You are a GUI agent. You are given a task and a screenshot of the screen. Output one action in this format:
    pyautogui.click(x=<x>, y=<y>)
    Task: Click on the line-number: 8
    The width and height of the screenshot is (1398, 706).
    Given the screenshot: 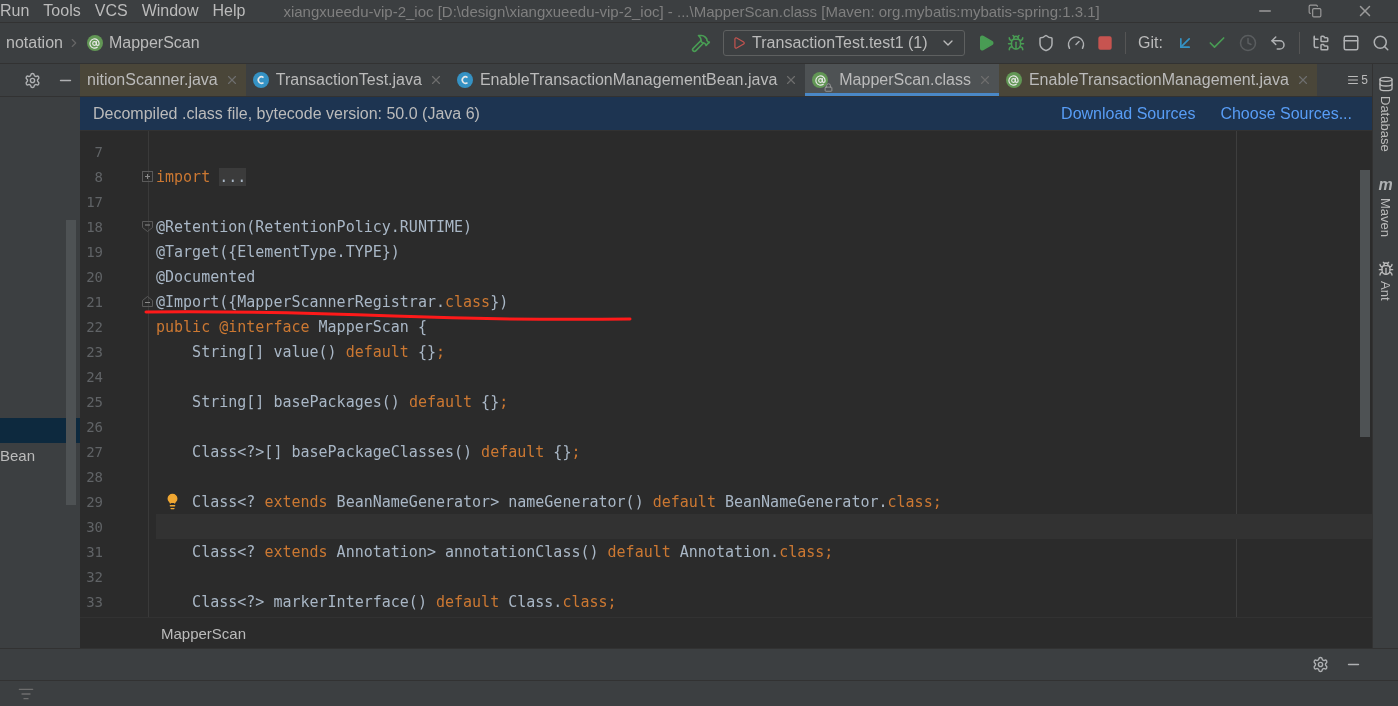 What is the action you would take?
    pyautogui.click(x=98, y=176)
    